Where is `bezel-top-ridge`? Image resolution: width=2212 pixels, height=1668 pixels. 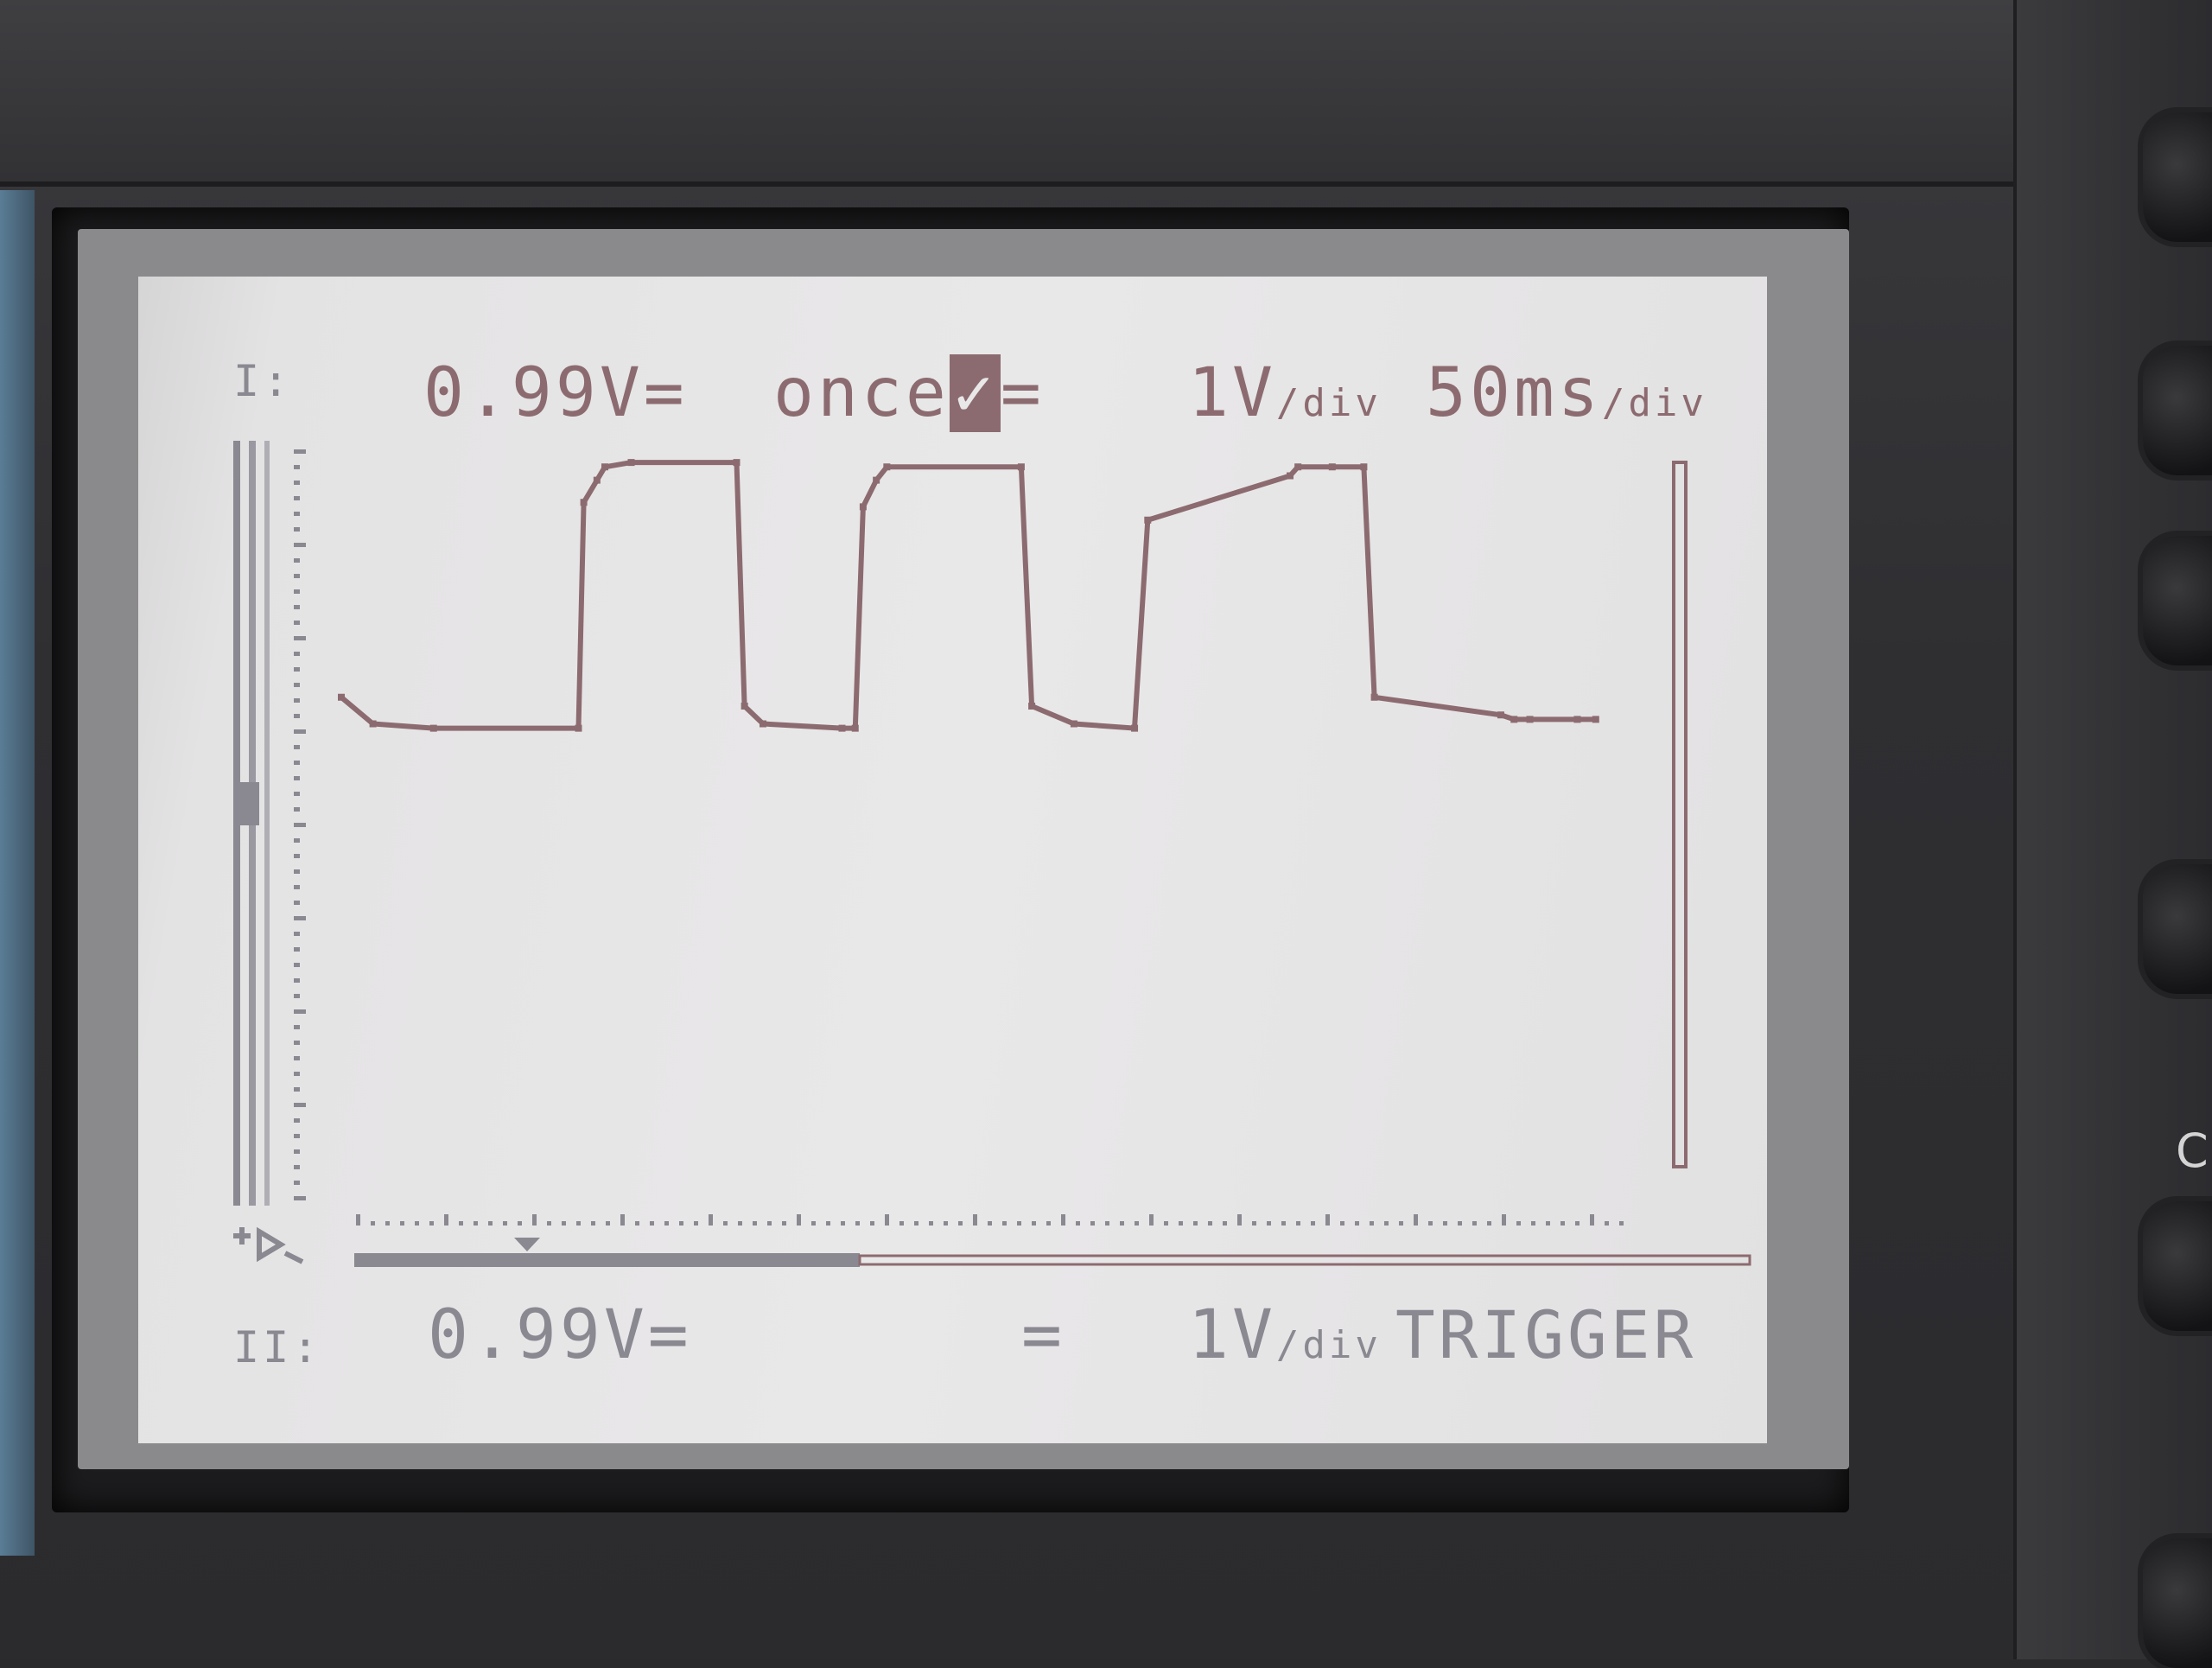 bezel-top-ridge is located at coordinates (1006, 93).